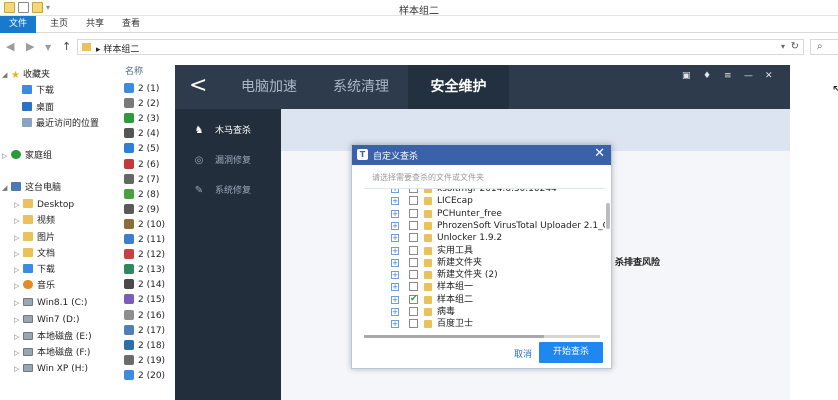  What do you see at coordinates (53, 337) in the screenshot?
I see `sidebar-item-drive-e: ▷ 本地磁盘 (E:)` at bounding box center [53, 337].